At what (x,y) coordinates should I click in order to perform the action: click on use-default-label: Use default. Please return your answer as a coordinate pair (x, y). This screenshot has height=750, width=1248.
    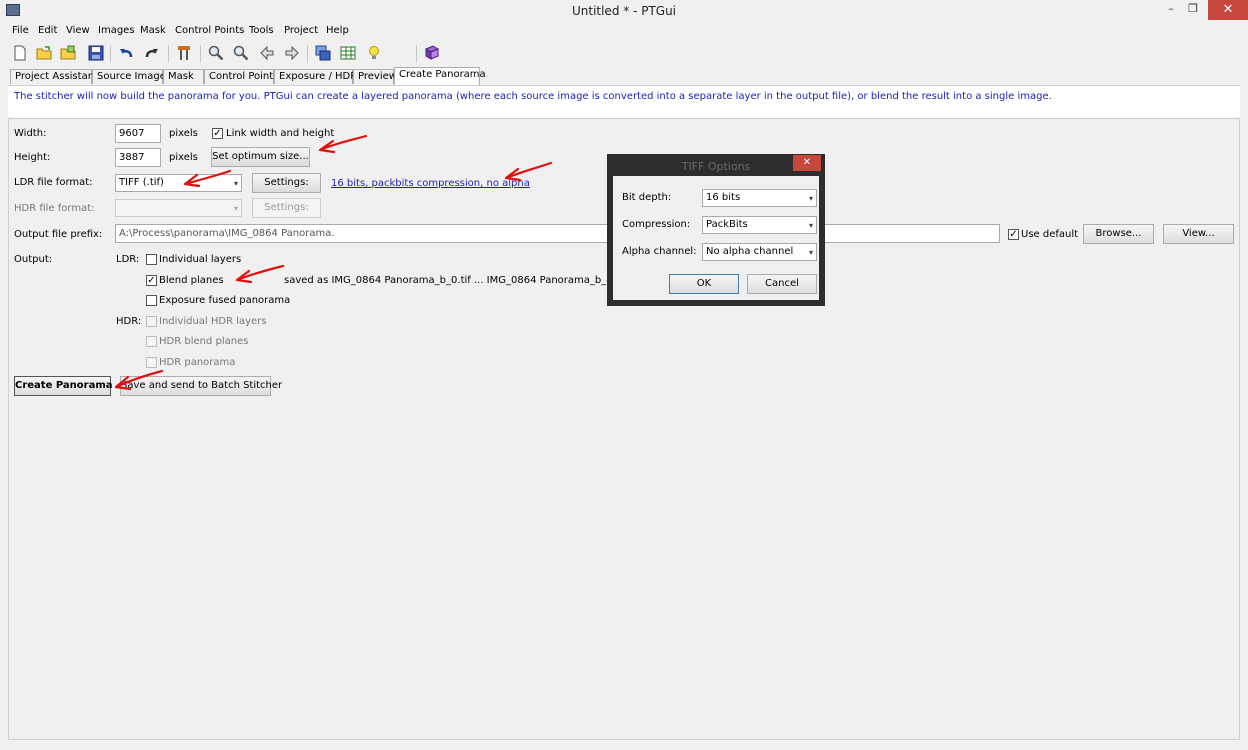
    Looking at the image, I should click on (1050, 234).